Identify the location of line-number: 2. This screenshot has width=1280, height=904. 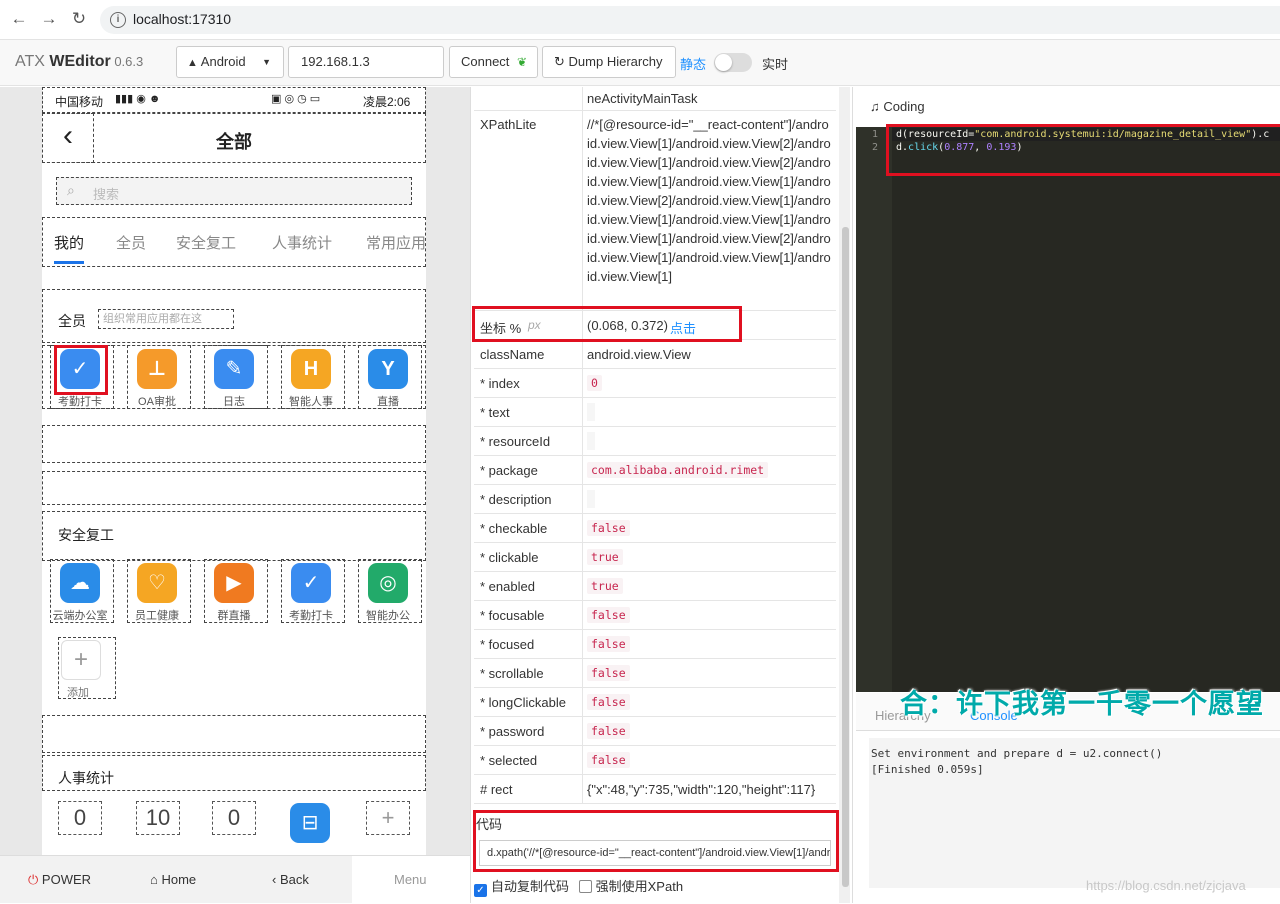
(875, 147).